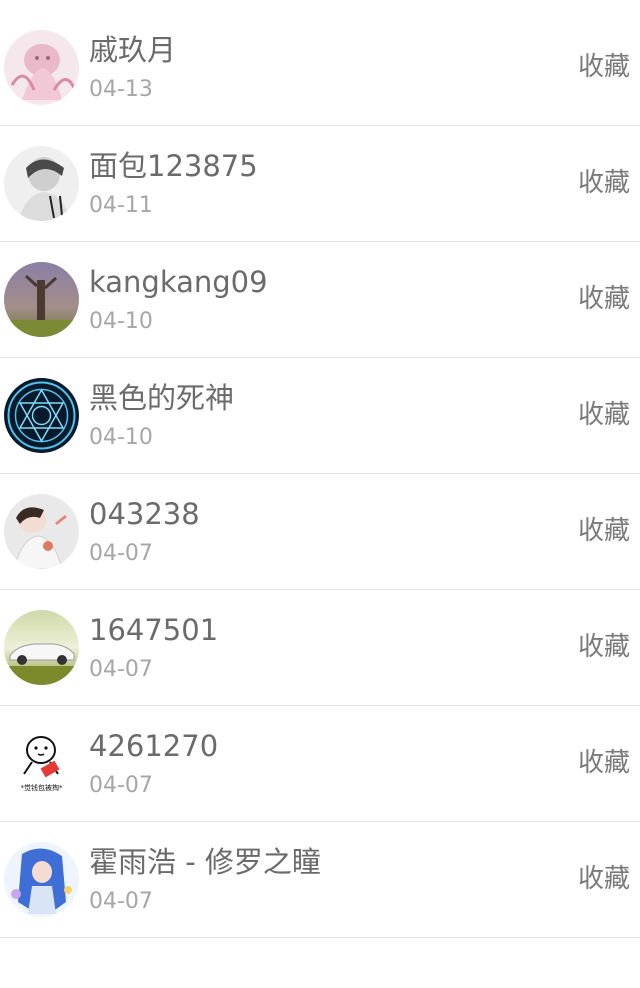 The image size is (640, 988). I want to click on list-item: *觉钱包被掏* 4261270 04-07 收藏, so click(320, 764).